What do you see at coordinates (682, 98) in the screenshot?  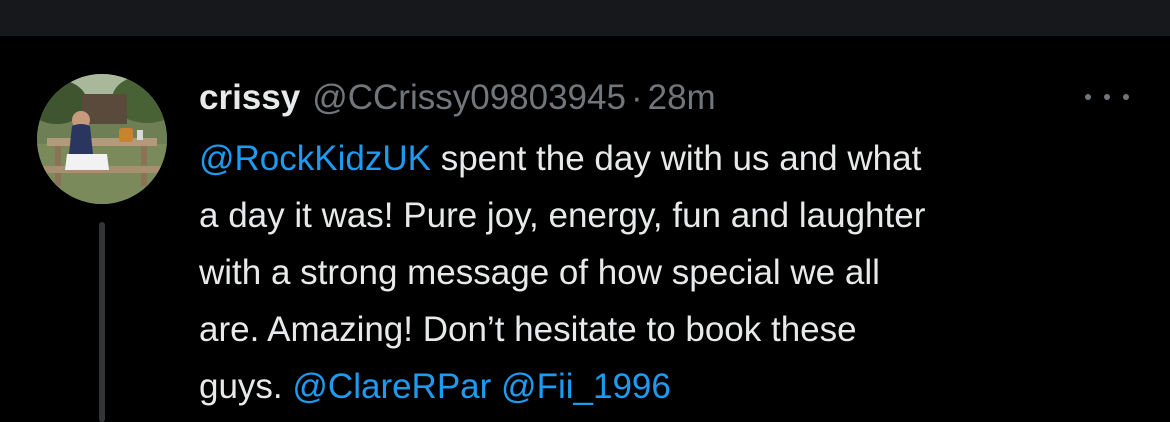 I see `timestamp: 28m` at bounding box center [682, 98].